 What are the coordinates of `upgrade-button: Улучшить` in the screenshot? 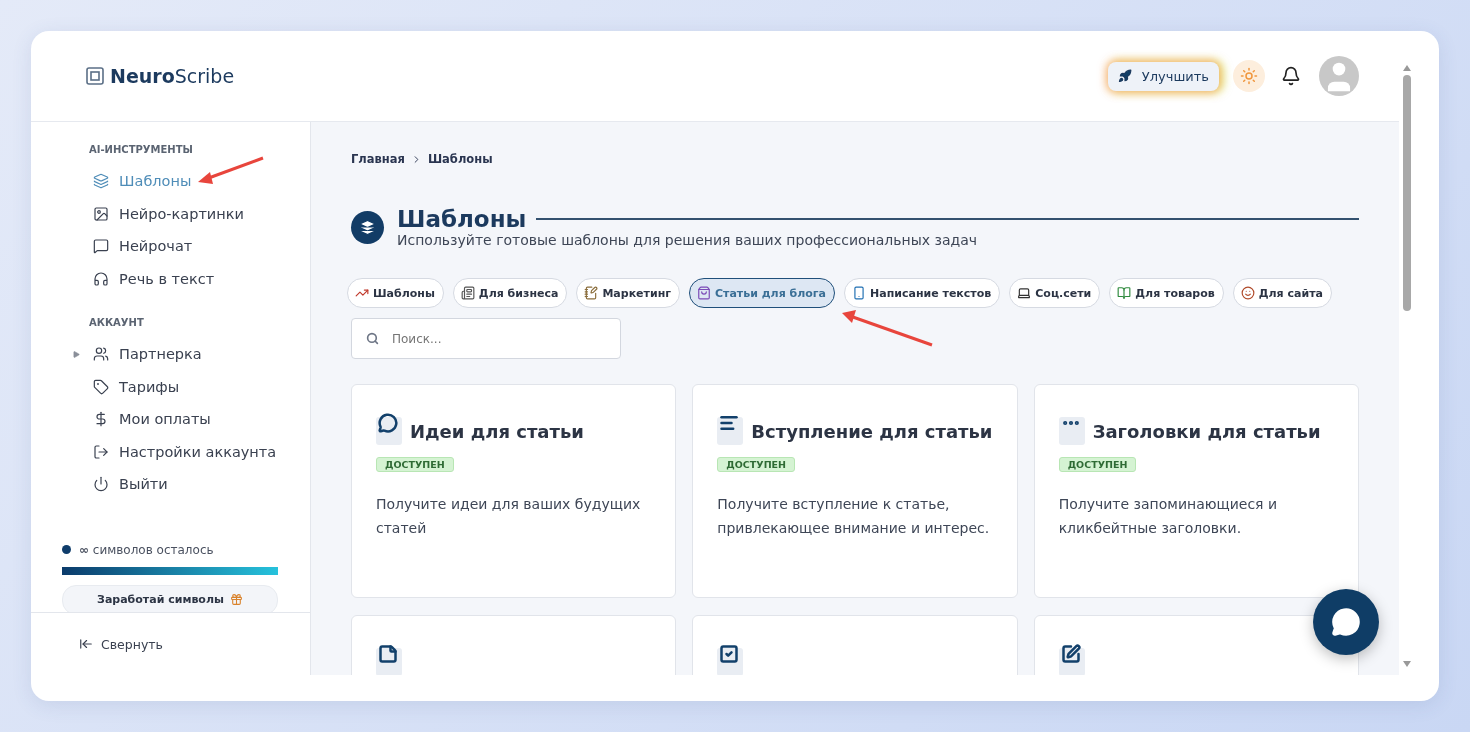 It's located at (1163, 76).